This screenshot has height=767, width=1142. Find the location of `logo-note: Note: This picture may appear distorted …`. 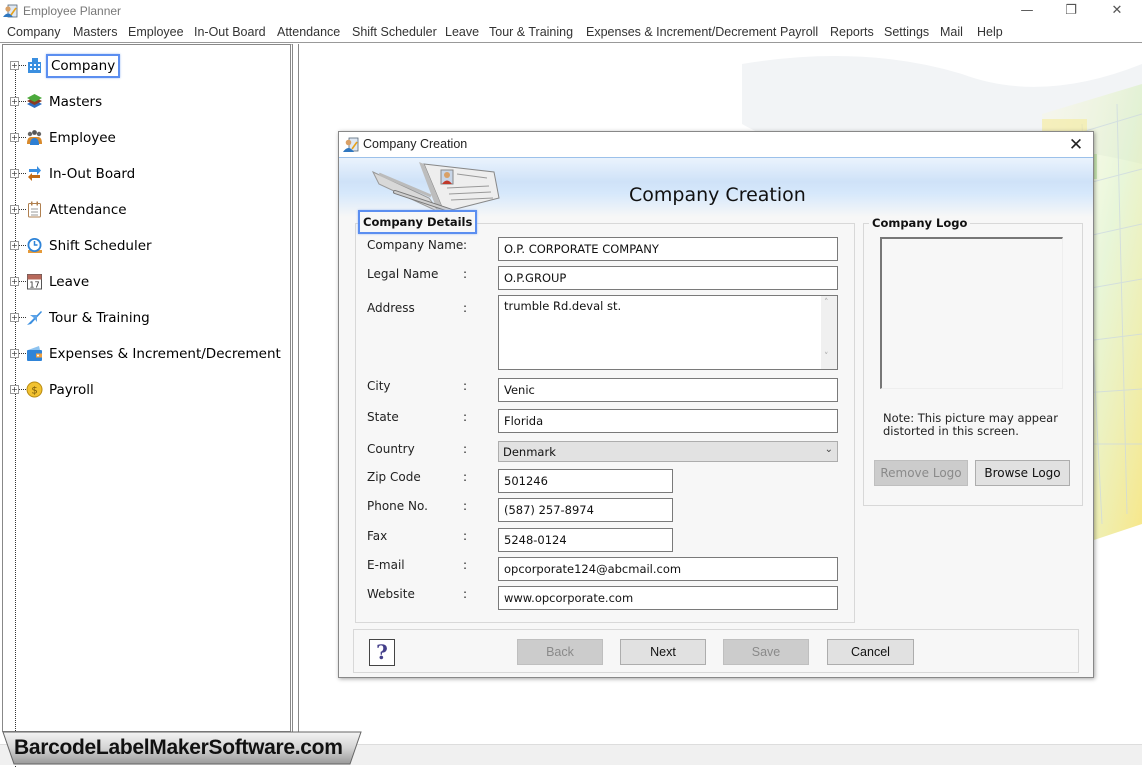

logo-note: Note: This picture may appear distorted … is located at coordinates (970, 424).